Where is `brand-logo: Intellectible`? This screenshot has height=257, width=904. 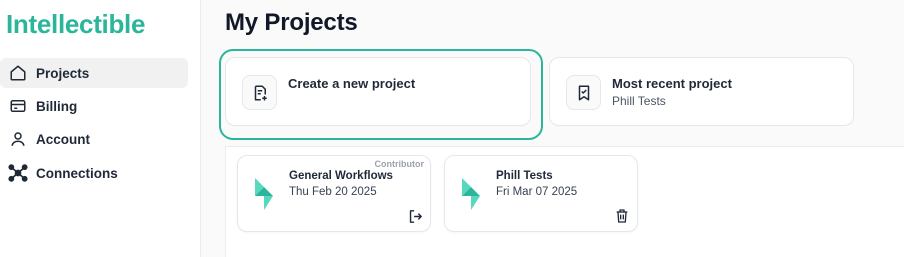 brand-logo: Intellectible is located at coordinates (75, 24).